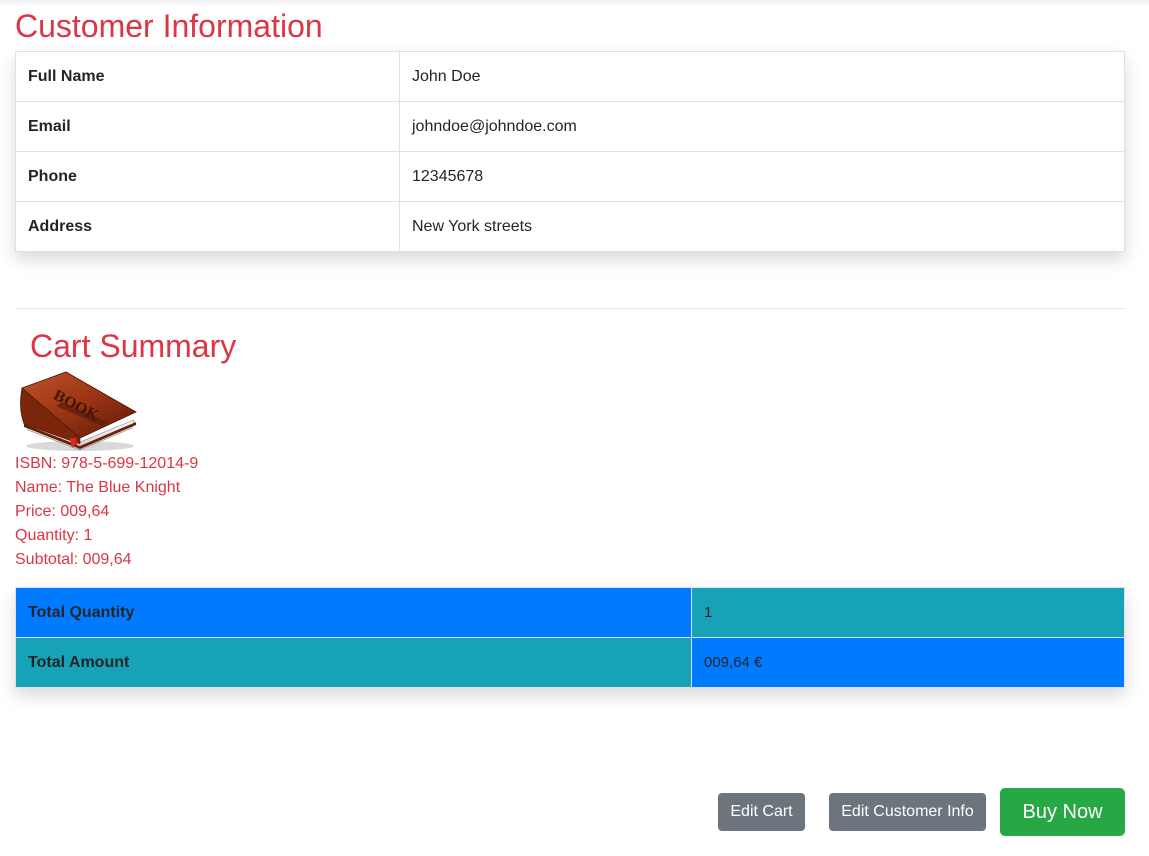  What do you see at coordinates (207, 76) in the screenshot?
I see `full-name-label: Full Name` at bounding box center [207, 76].